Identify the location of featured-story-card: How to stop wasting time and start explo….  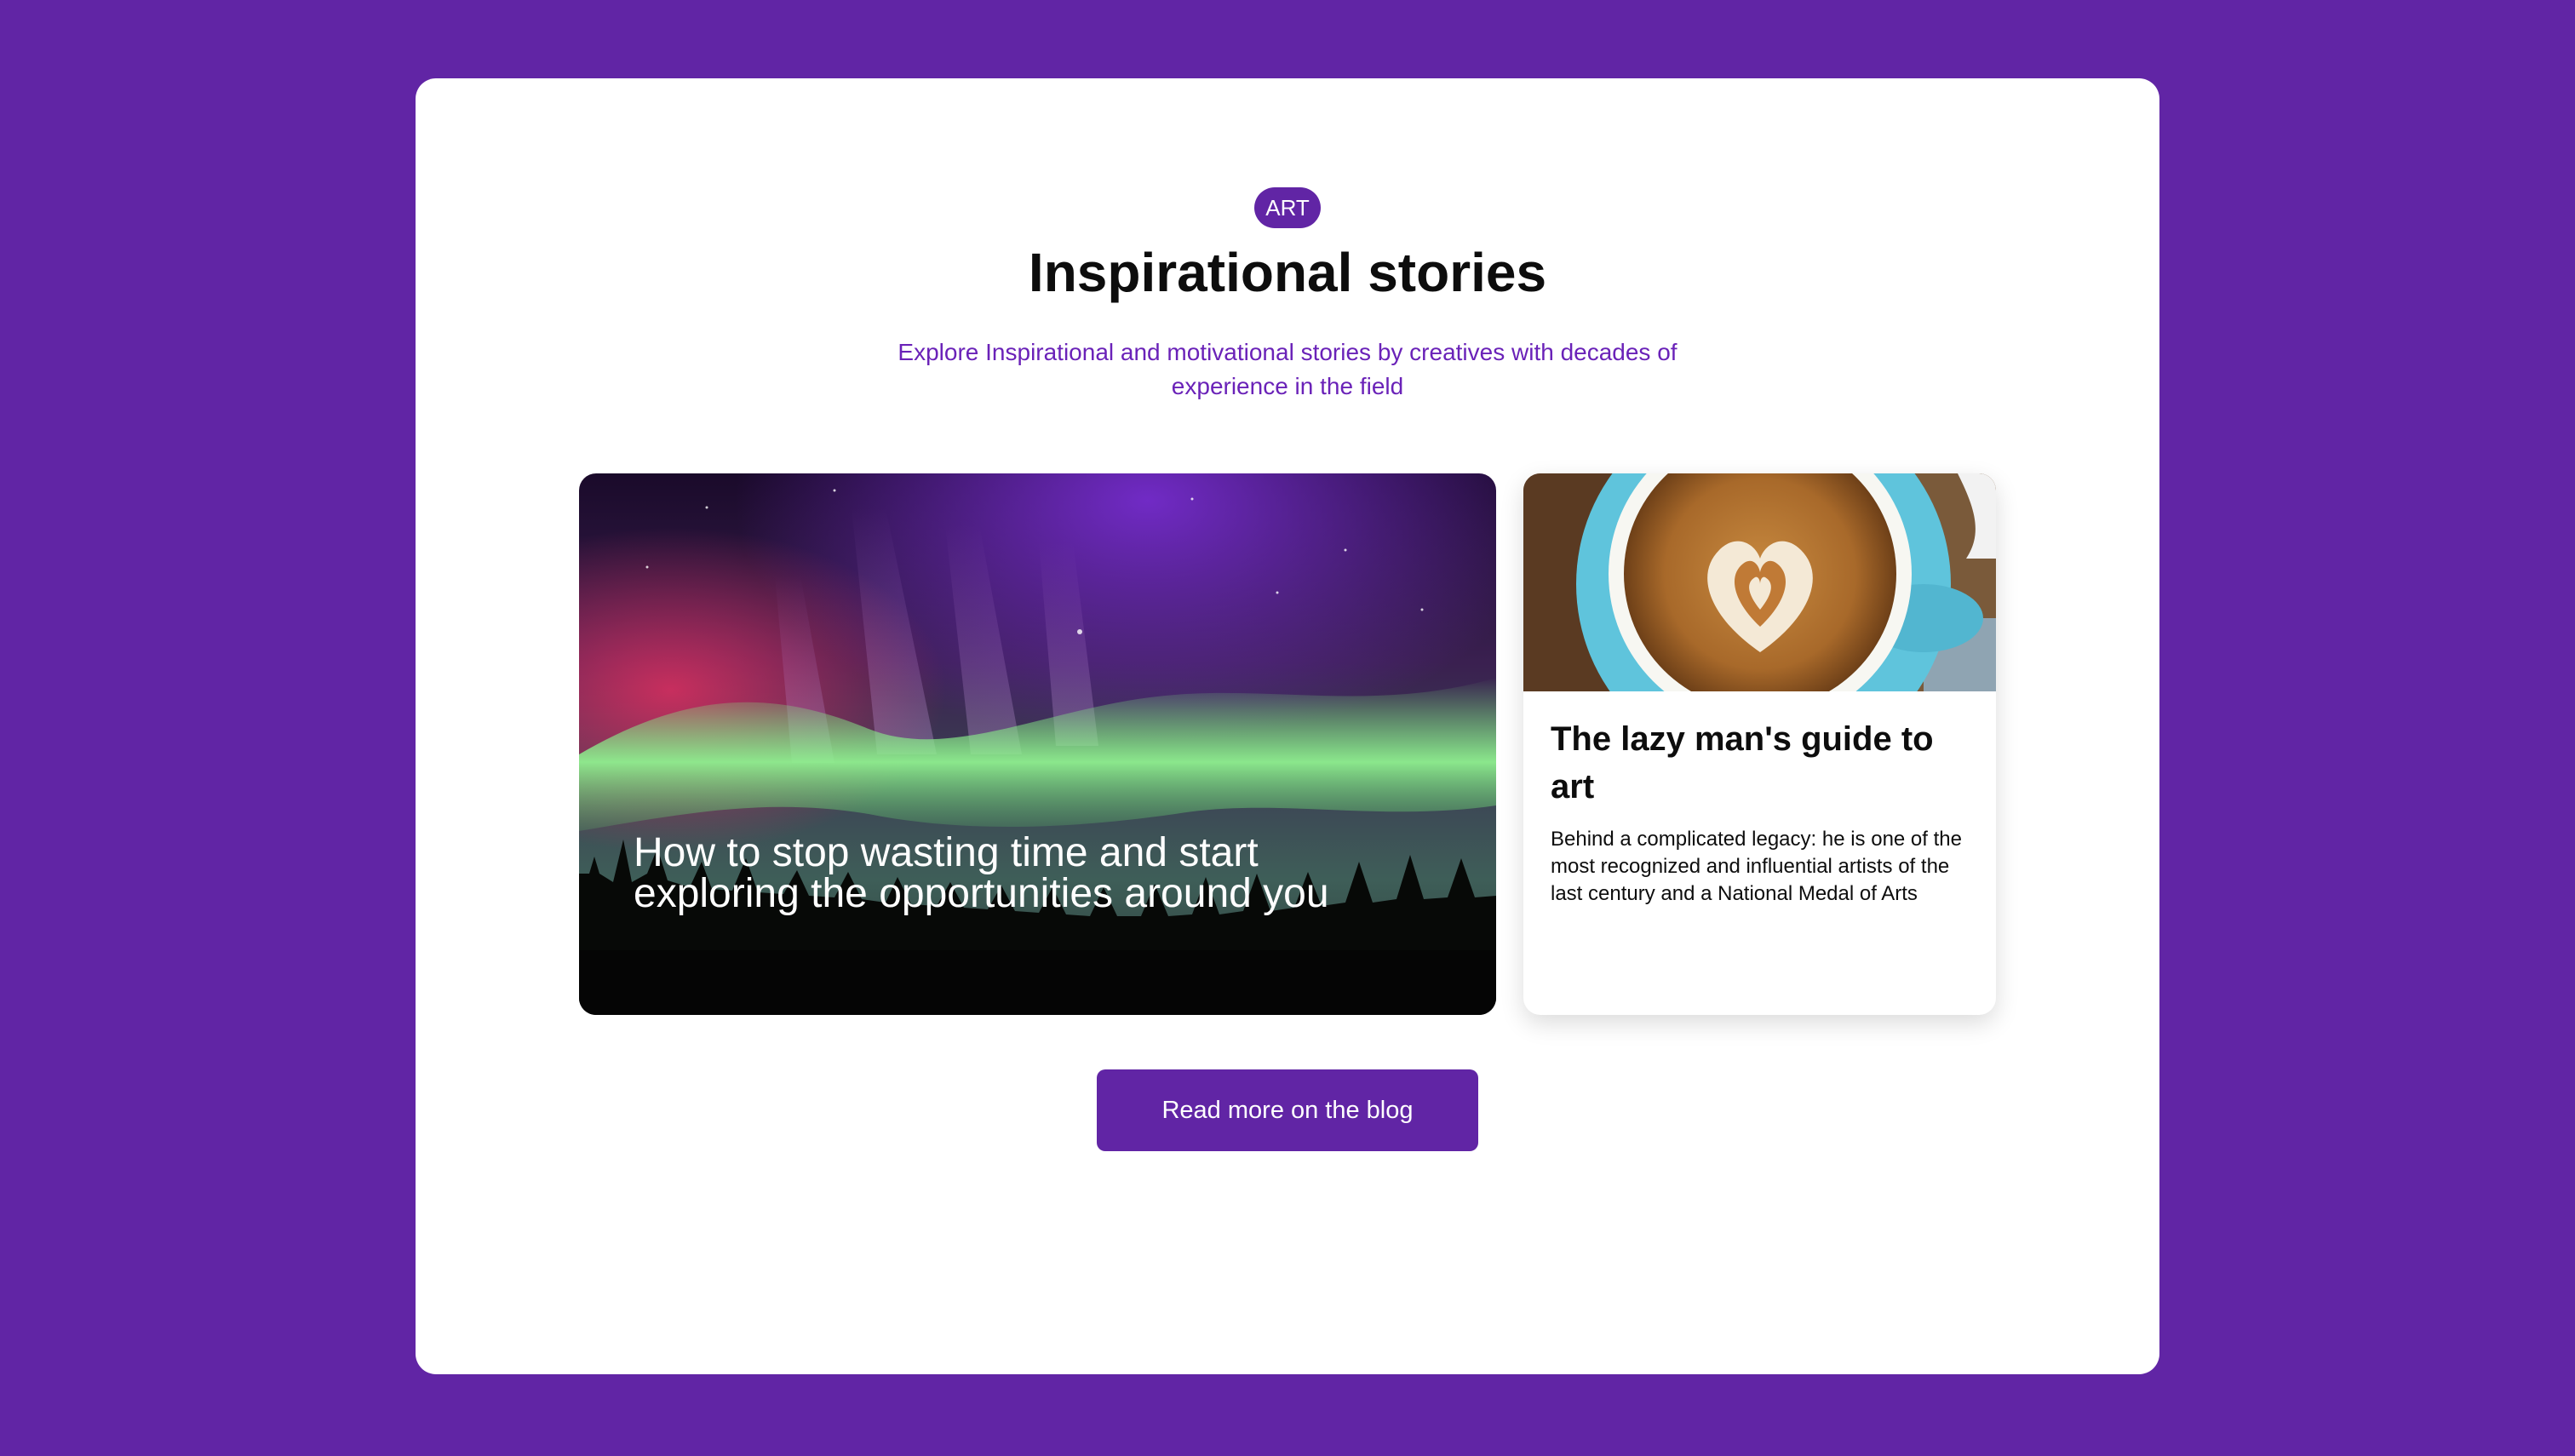
(1037, 744).